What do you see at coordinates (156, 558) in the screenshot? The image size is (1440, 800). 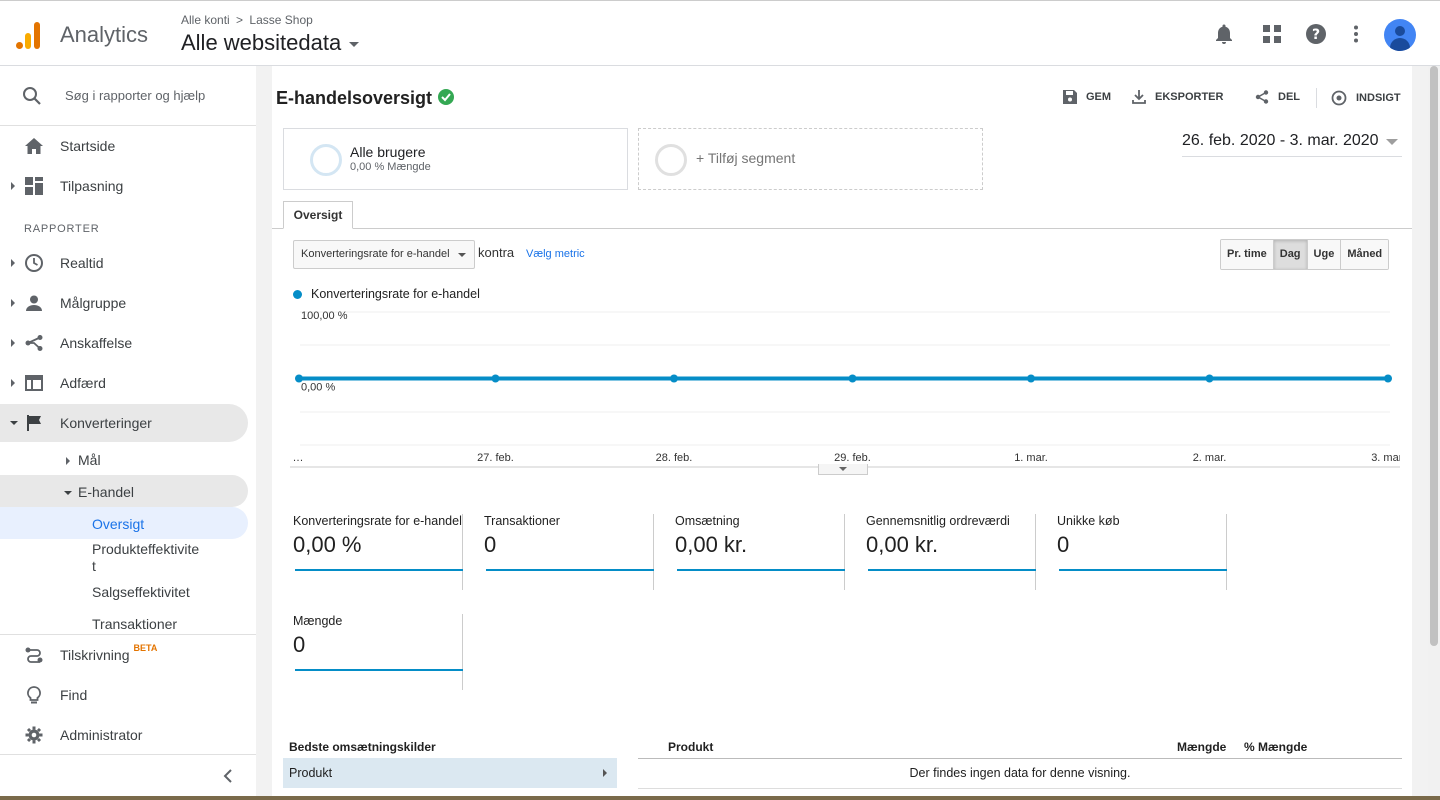 I see `sidebar-item-product-performance: Produkteffektivite t` at bounding box center [156, 558].